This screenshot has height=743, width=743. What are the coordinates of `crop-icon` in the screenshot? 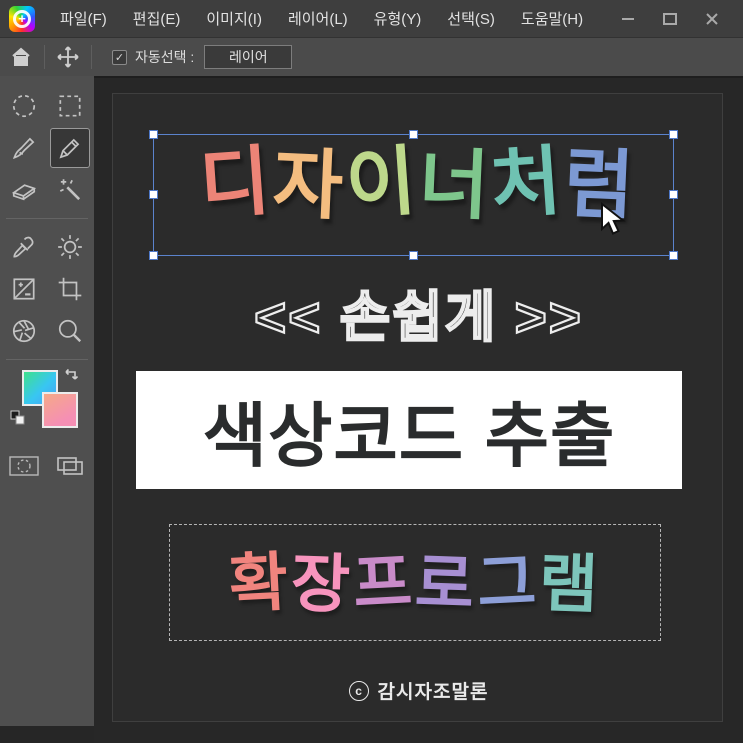 It's located at (70, 289).